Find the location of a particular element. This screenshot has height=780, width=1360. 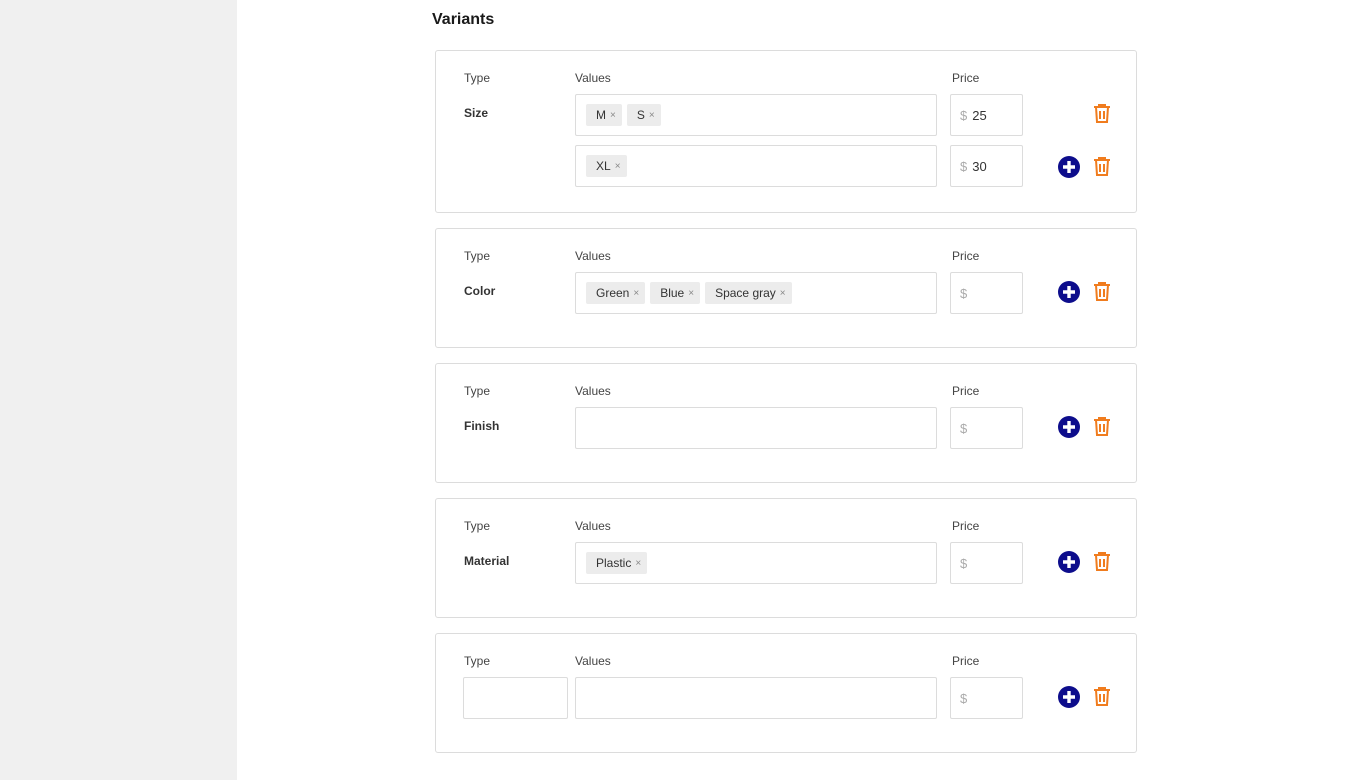

chip-label: Blue is located at coordinates (672, 293).